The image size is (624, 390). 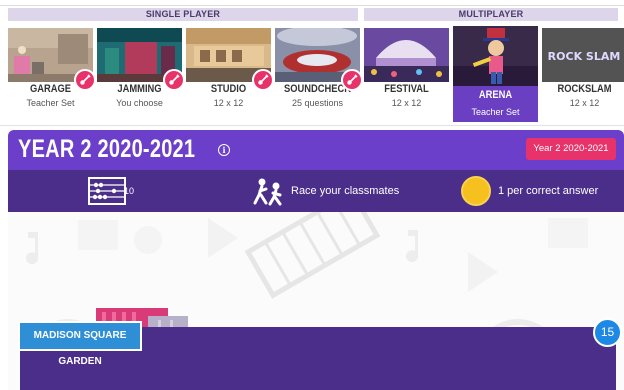 What do you see at coordinates (495, 56) in the screenshot?
I see `arena-thumbnail` at bounding box center [495, 56].